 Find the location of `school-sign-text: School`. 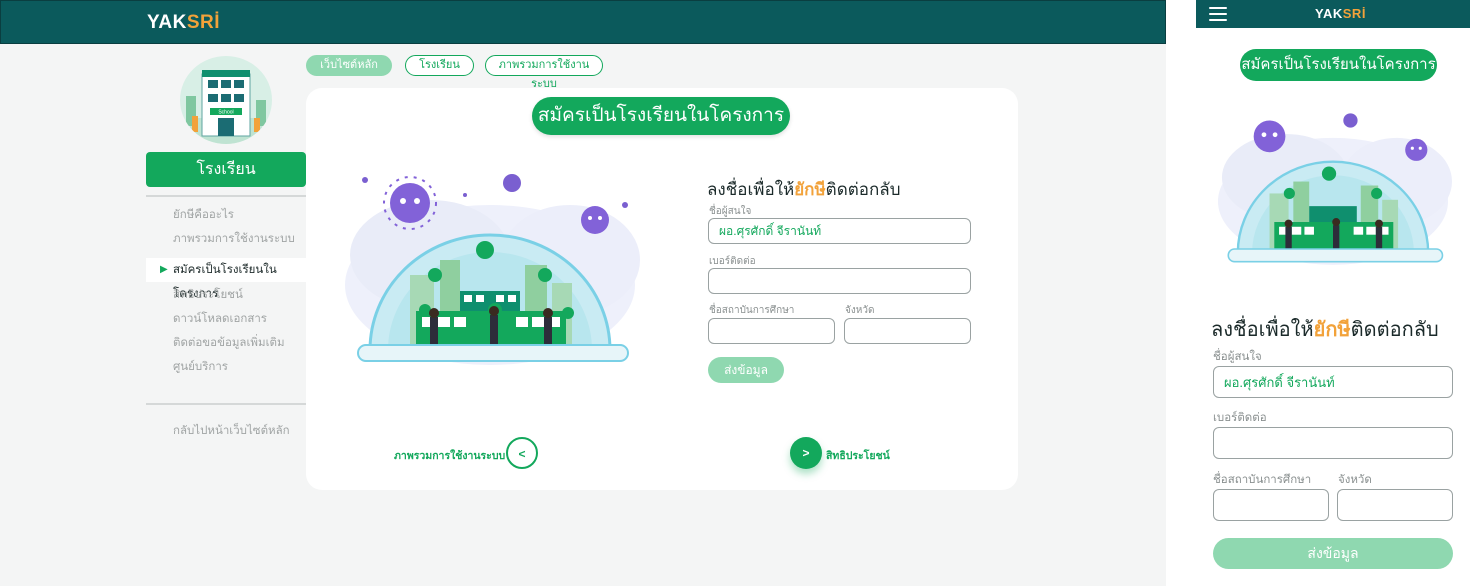

school-sign-text: School is located at coordinates (225, 113).